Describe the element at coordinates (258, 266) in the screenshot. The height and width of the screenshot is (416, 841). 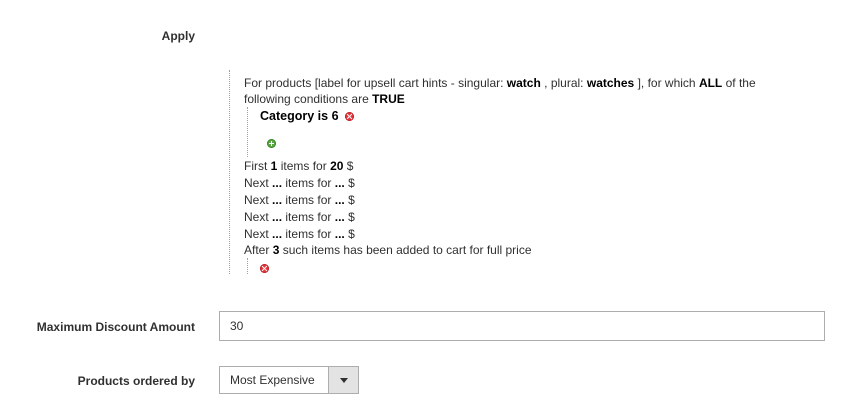
I see `after-subtree` at that location.